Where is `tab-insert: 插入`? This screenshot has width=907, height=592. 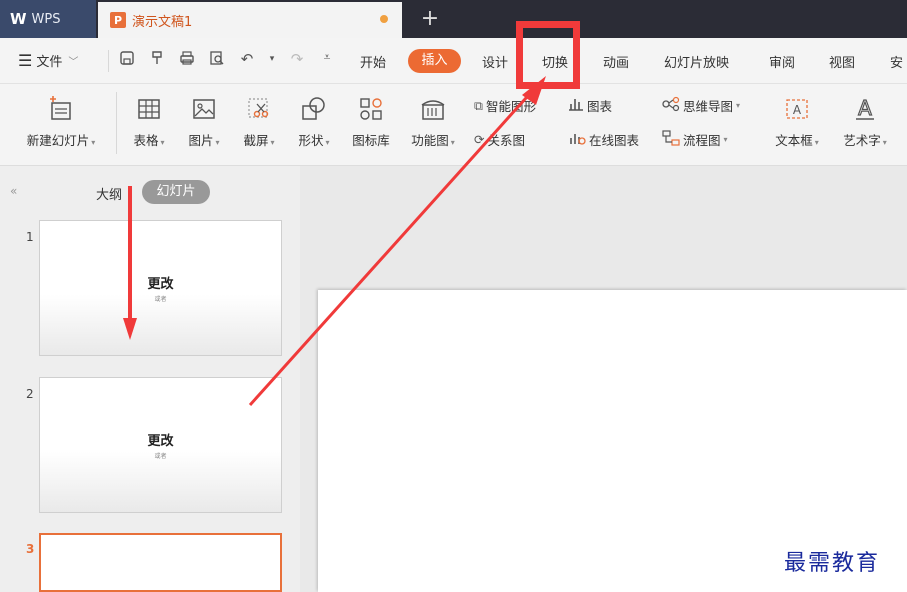
tab-insert: 插入 is located at coordinates (434, 61).